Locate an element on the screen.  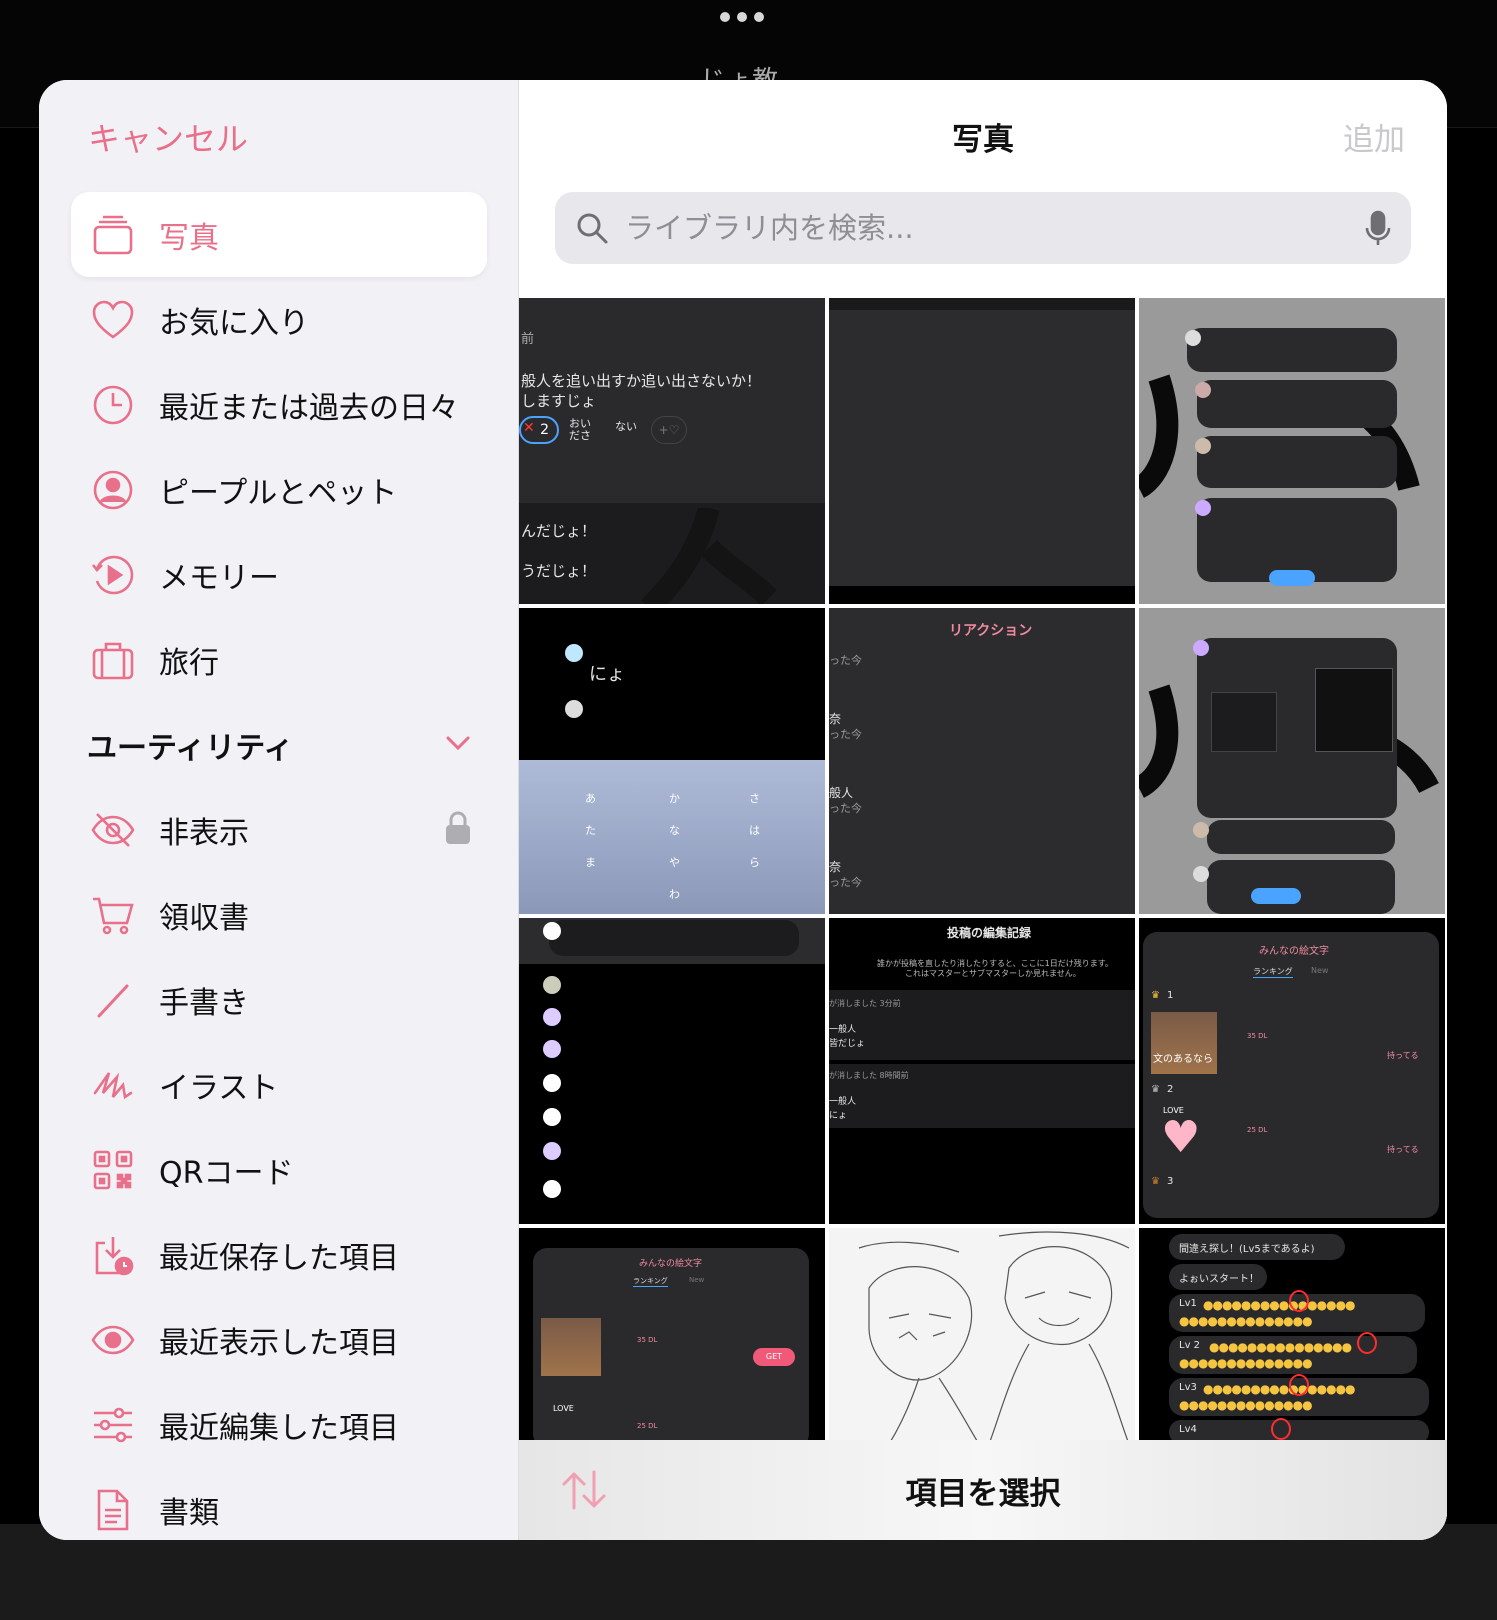
cancel-button: キャンセル is located at coordinates (168, 137).